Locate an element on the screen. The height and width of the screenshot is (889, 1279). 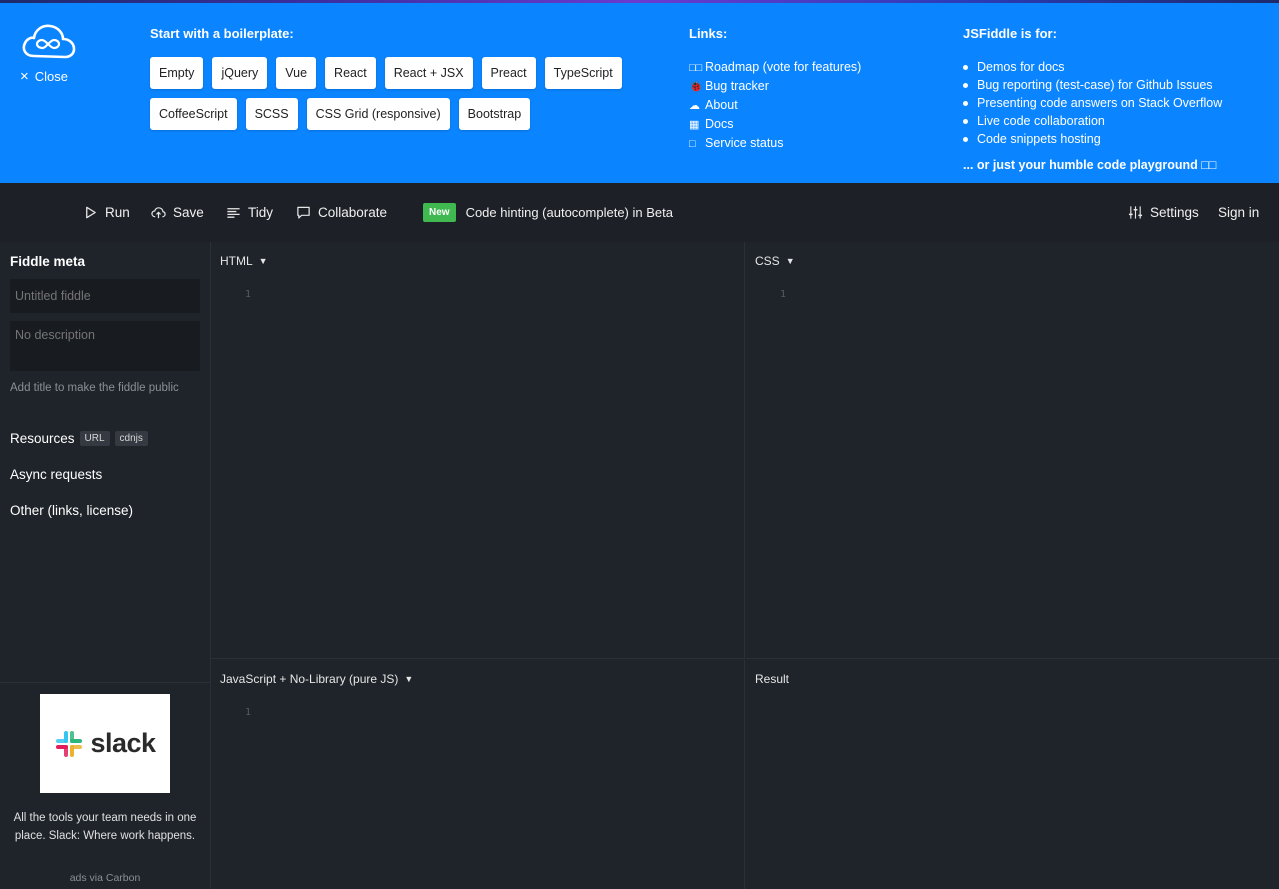
resources-label: Resources is located at coordinates (42, 438).